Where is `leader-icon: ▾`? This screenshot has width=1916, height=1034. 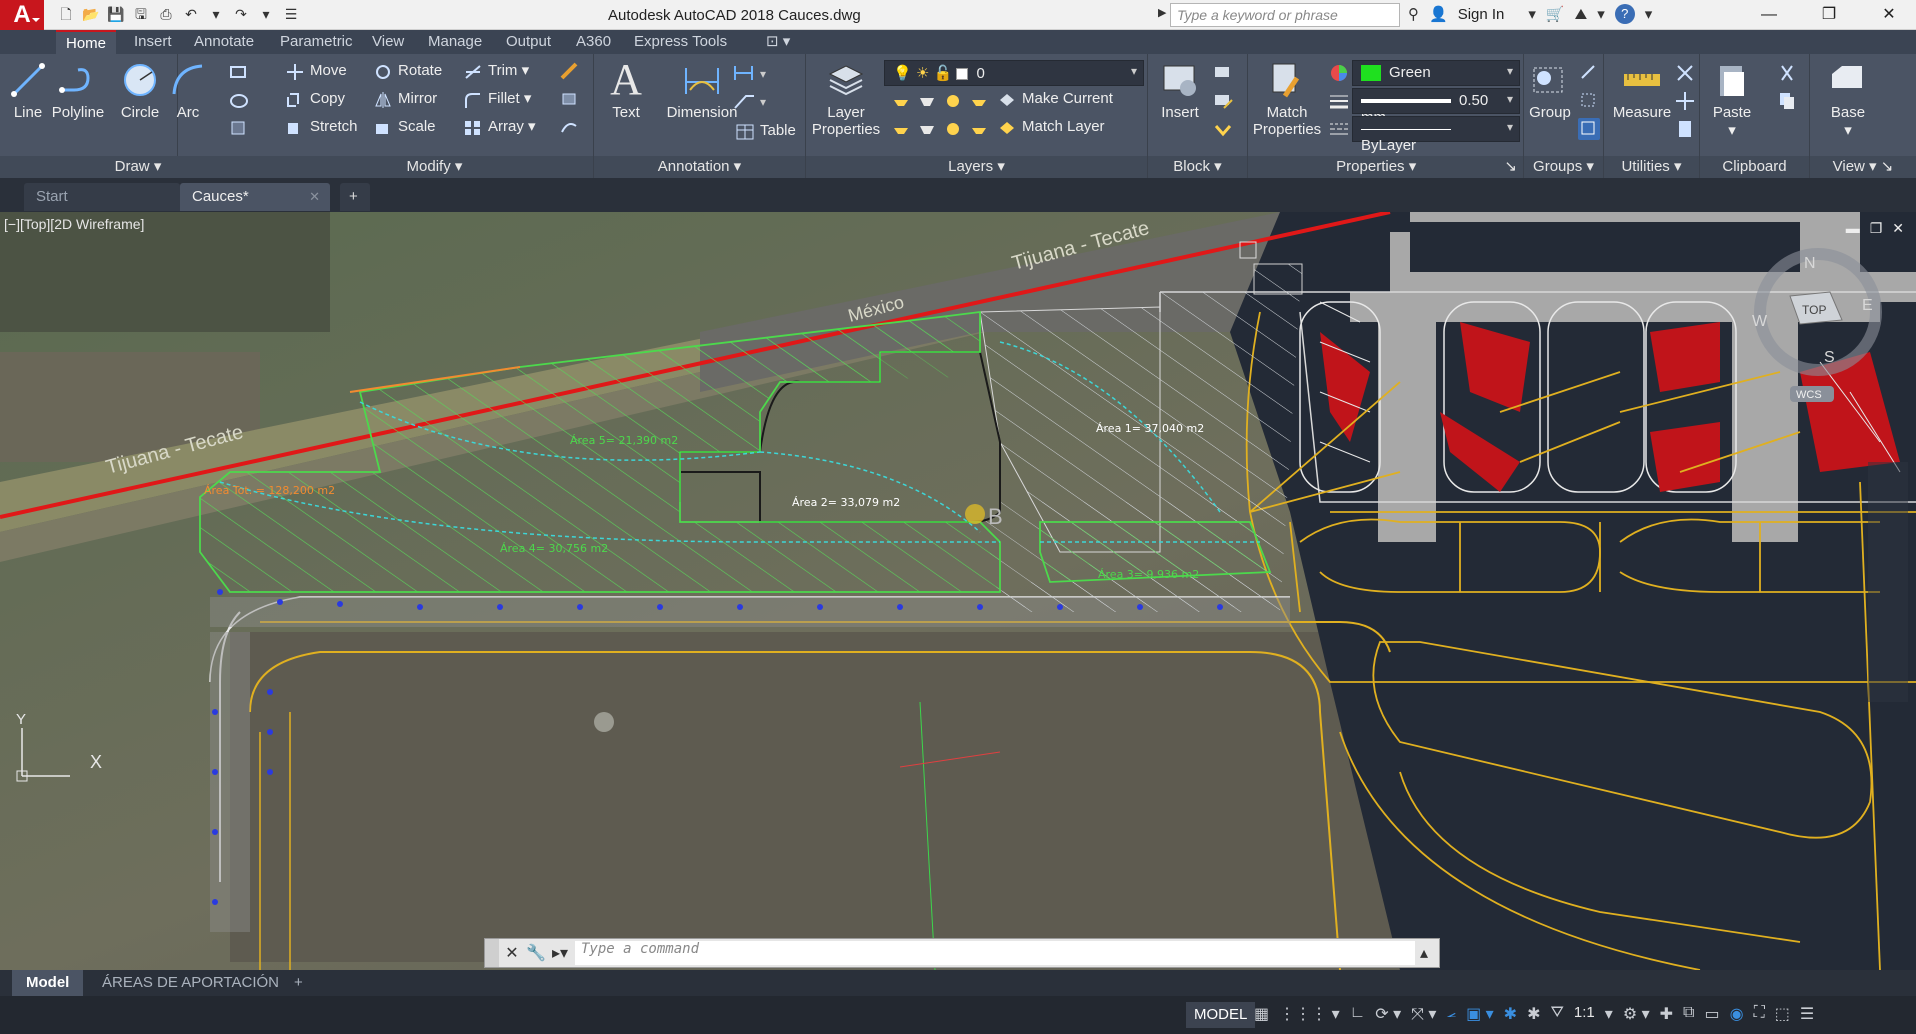
leader-icon: ▾ is located at coordinates (752, 73).